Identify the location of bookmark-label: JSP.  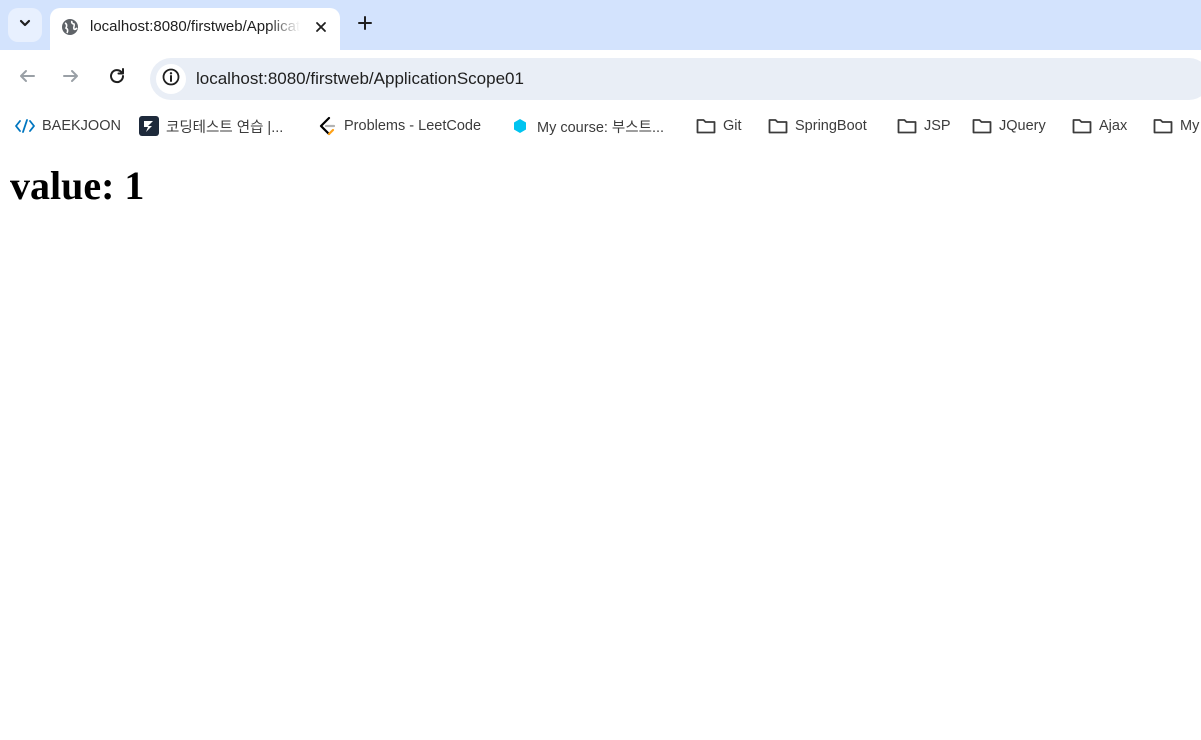
(937, 126).